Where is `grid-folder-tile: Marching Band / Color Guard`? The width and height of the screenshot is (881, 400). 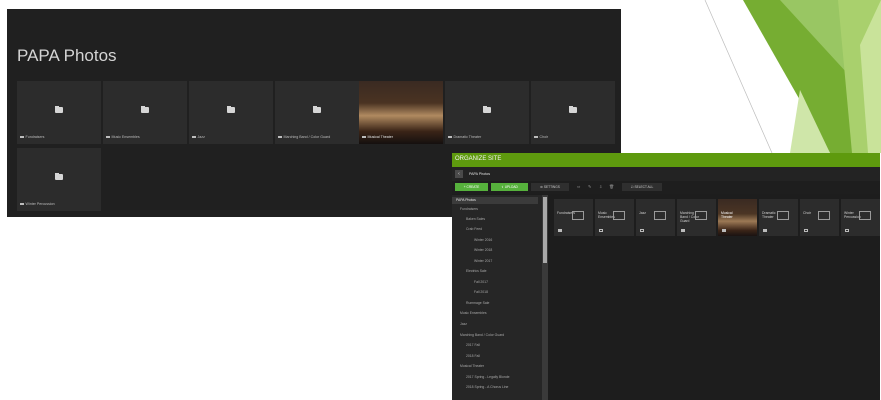
grid-folder-tile: Marching Band / Color Guard is located at coordinates (696, 217).